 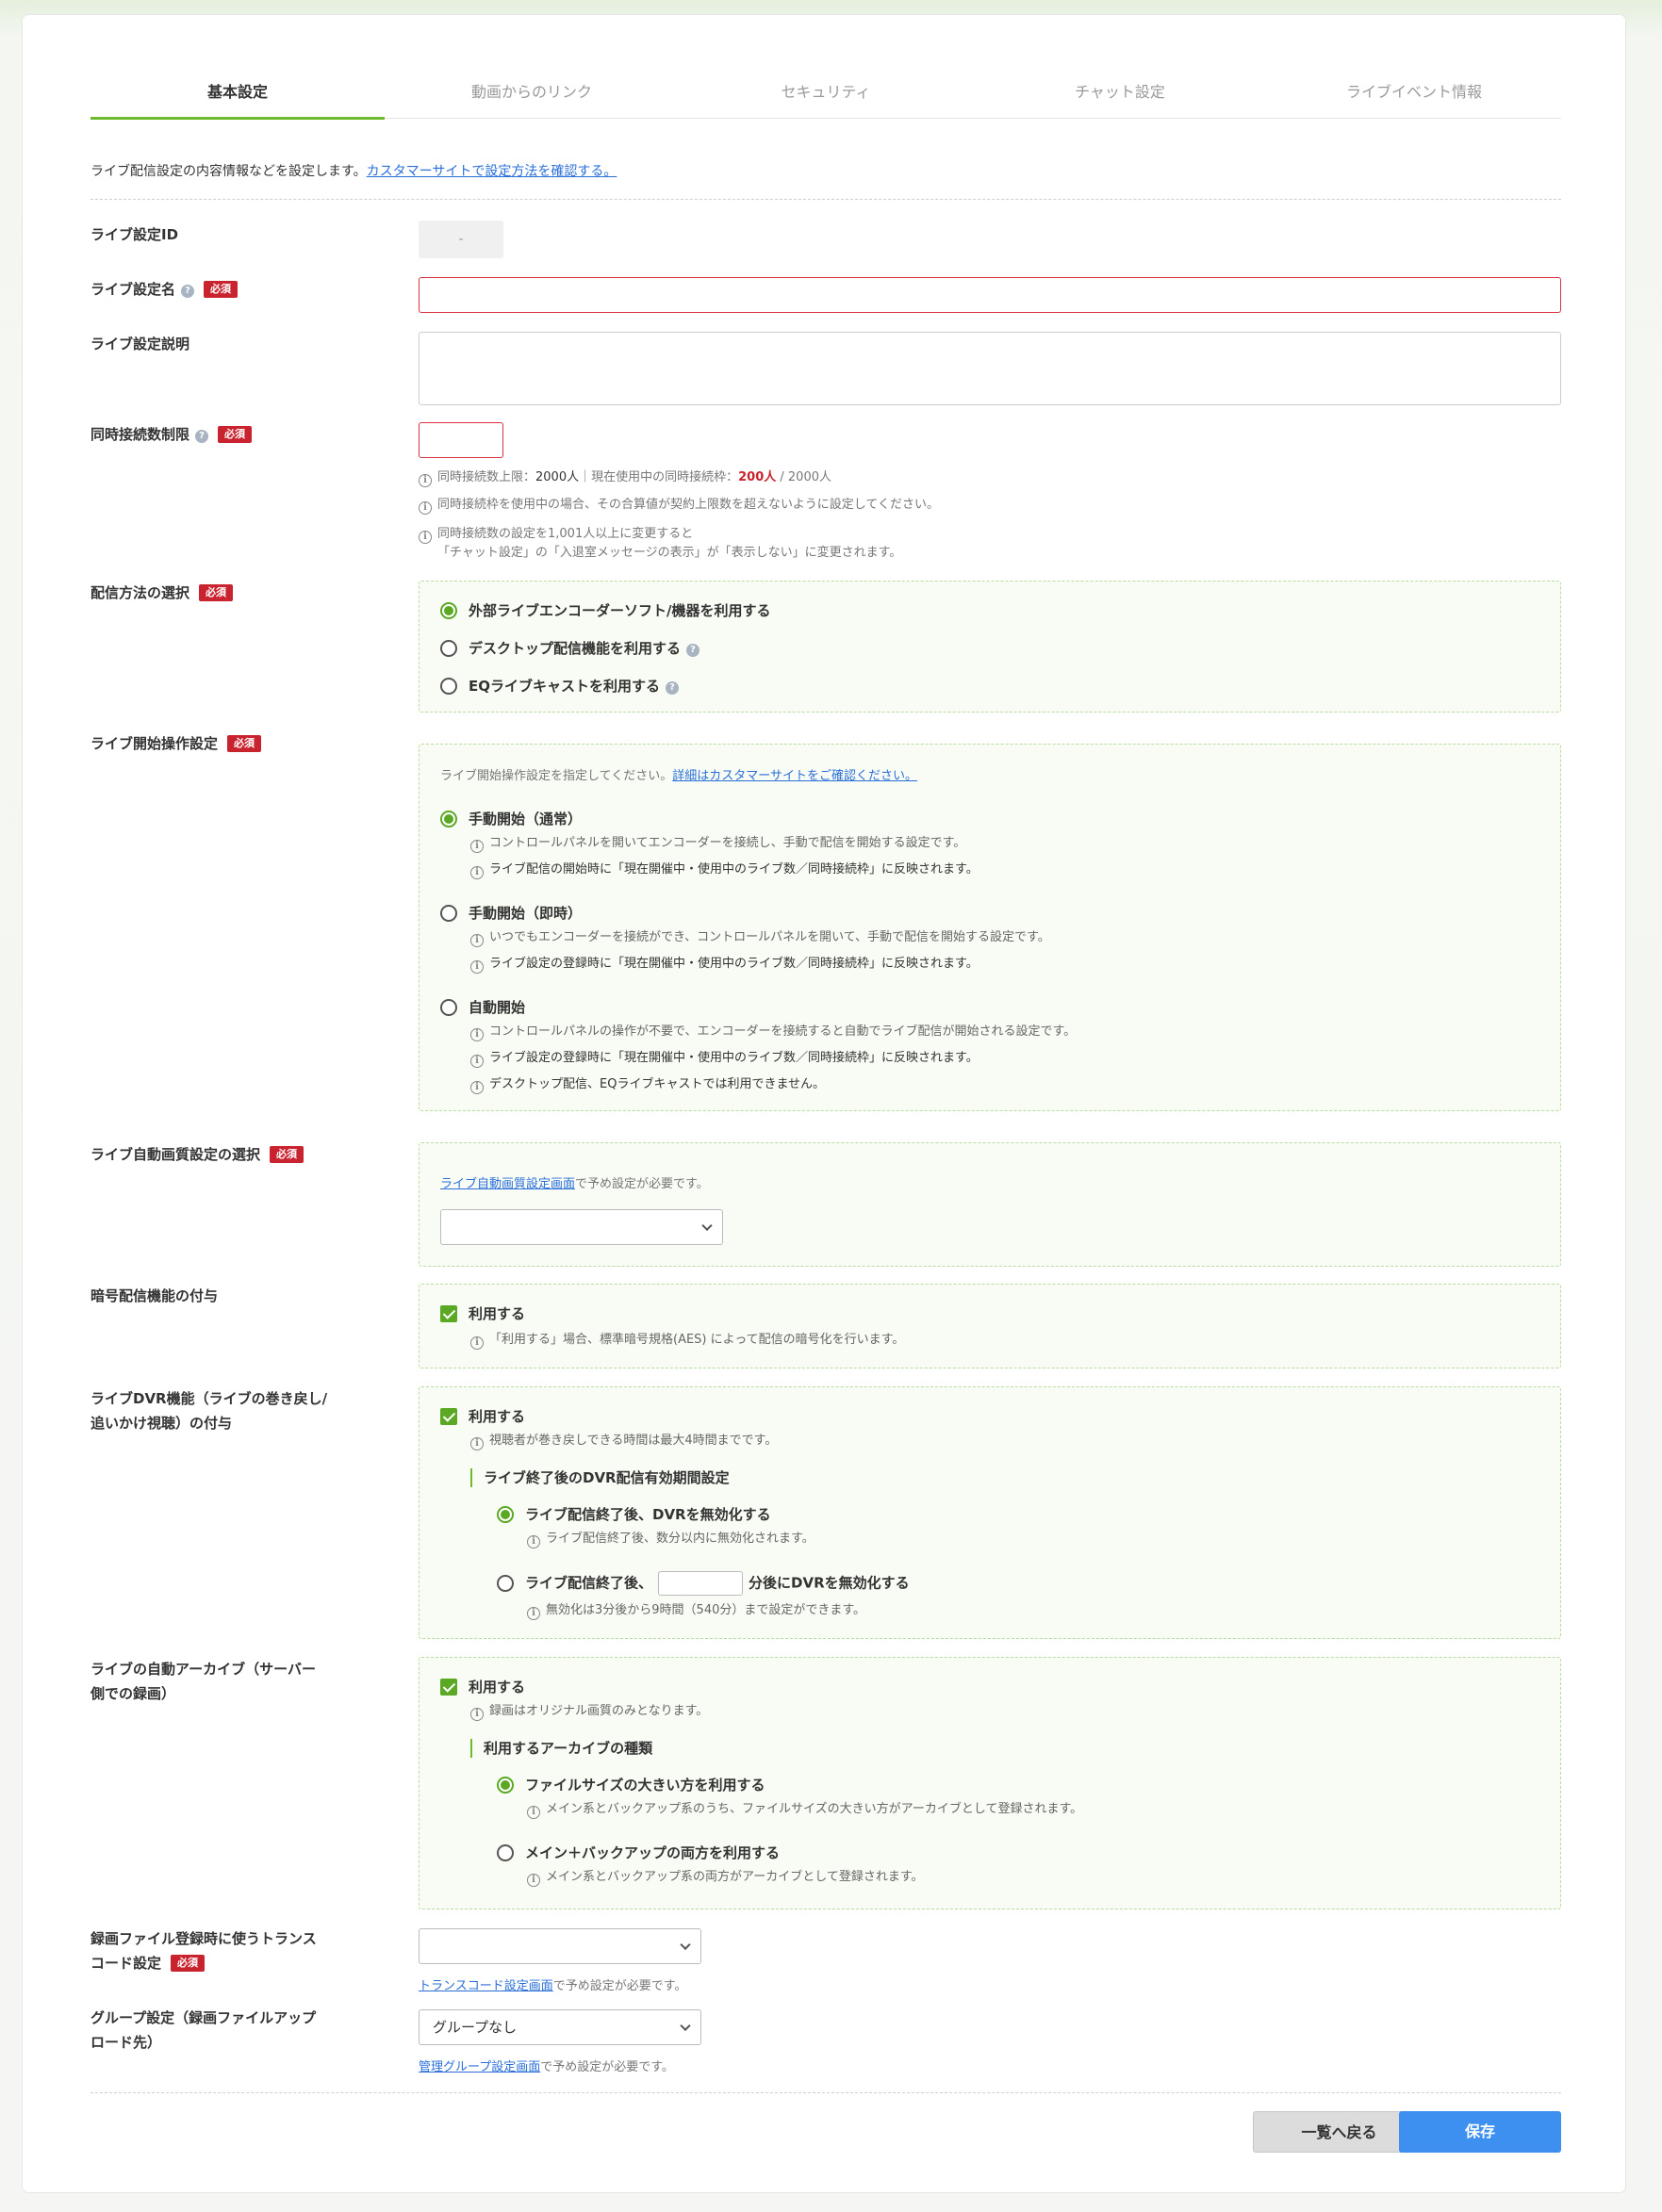 What do you see at coordinates (461, 239) in the screenshot?
I see `live-id-value: -` at bounding box center [461, 239].